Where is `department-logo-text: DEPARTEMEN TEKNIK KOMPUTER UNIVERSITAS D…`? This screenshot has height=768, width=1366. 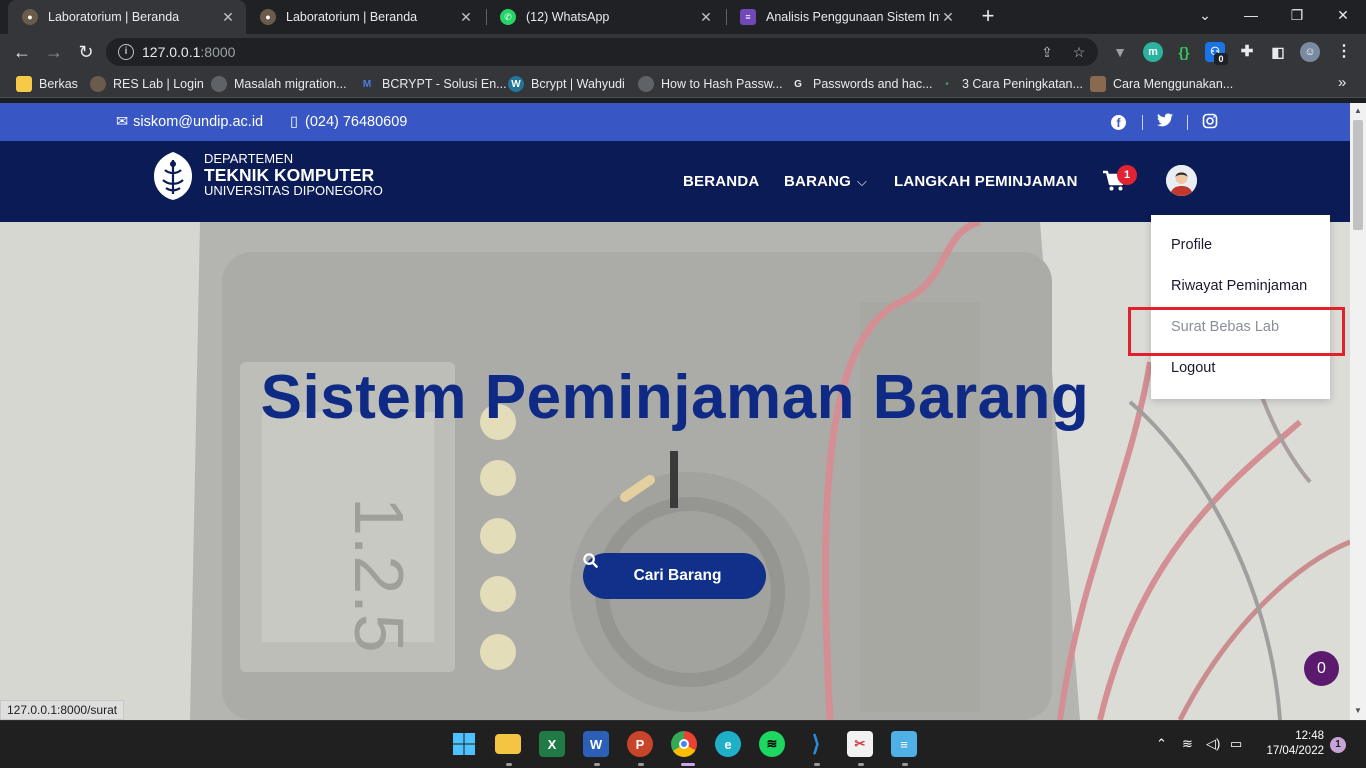 department-logo-text: DEPARTEMEN TEKNIK KOMPUTER UNIVERSITAS D… is located at coordinates (293, 175).